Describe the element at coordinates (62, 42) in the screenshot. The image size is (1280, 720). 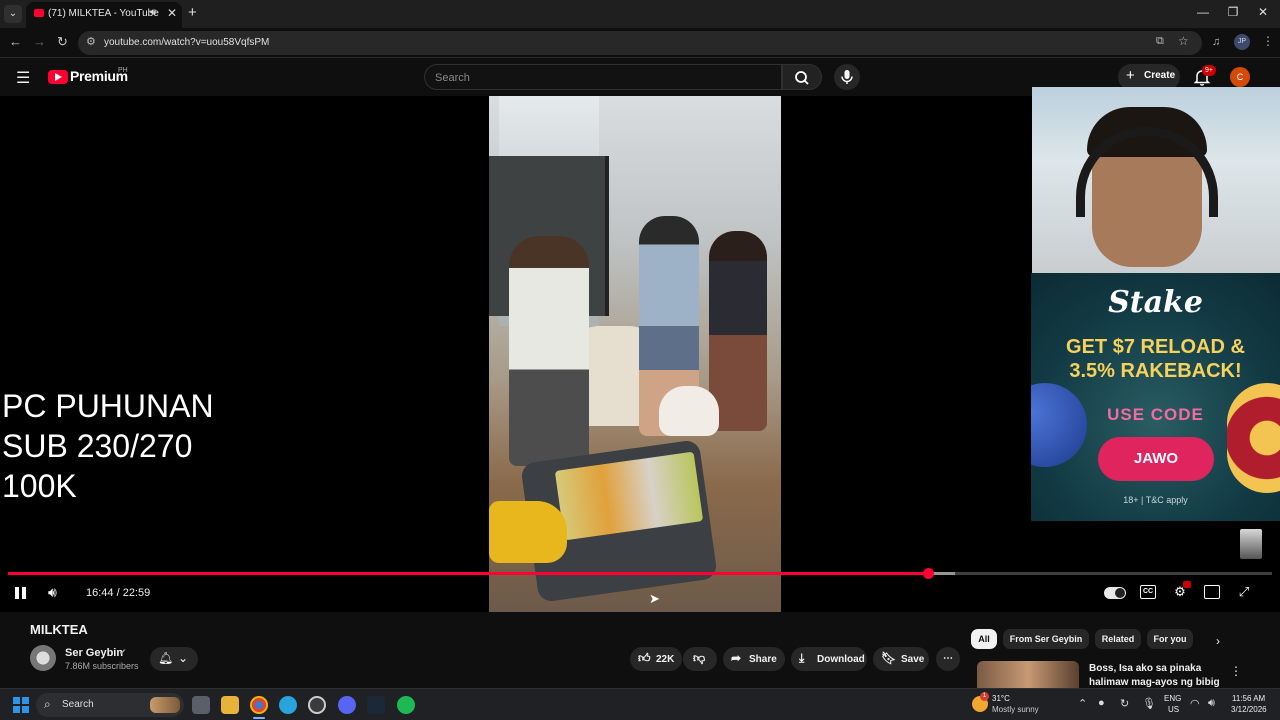
I see `reload-button: ↻` at that location.